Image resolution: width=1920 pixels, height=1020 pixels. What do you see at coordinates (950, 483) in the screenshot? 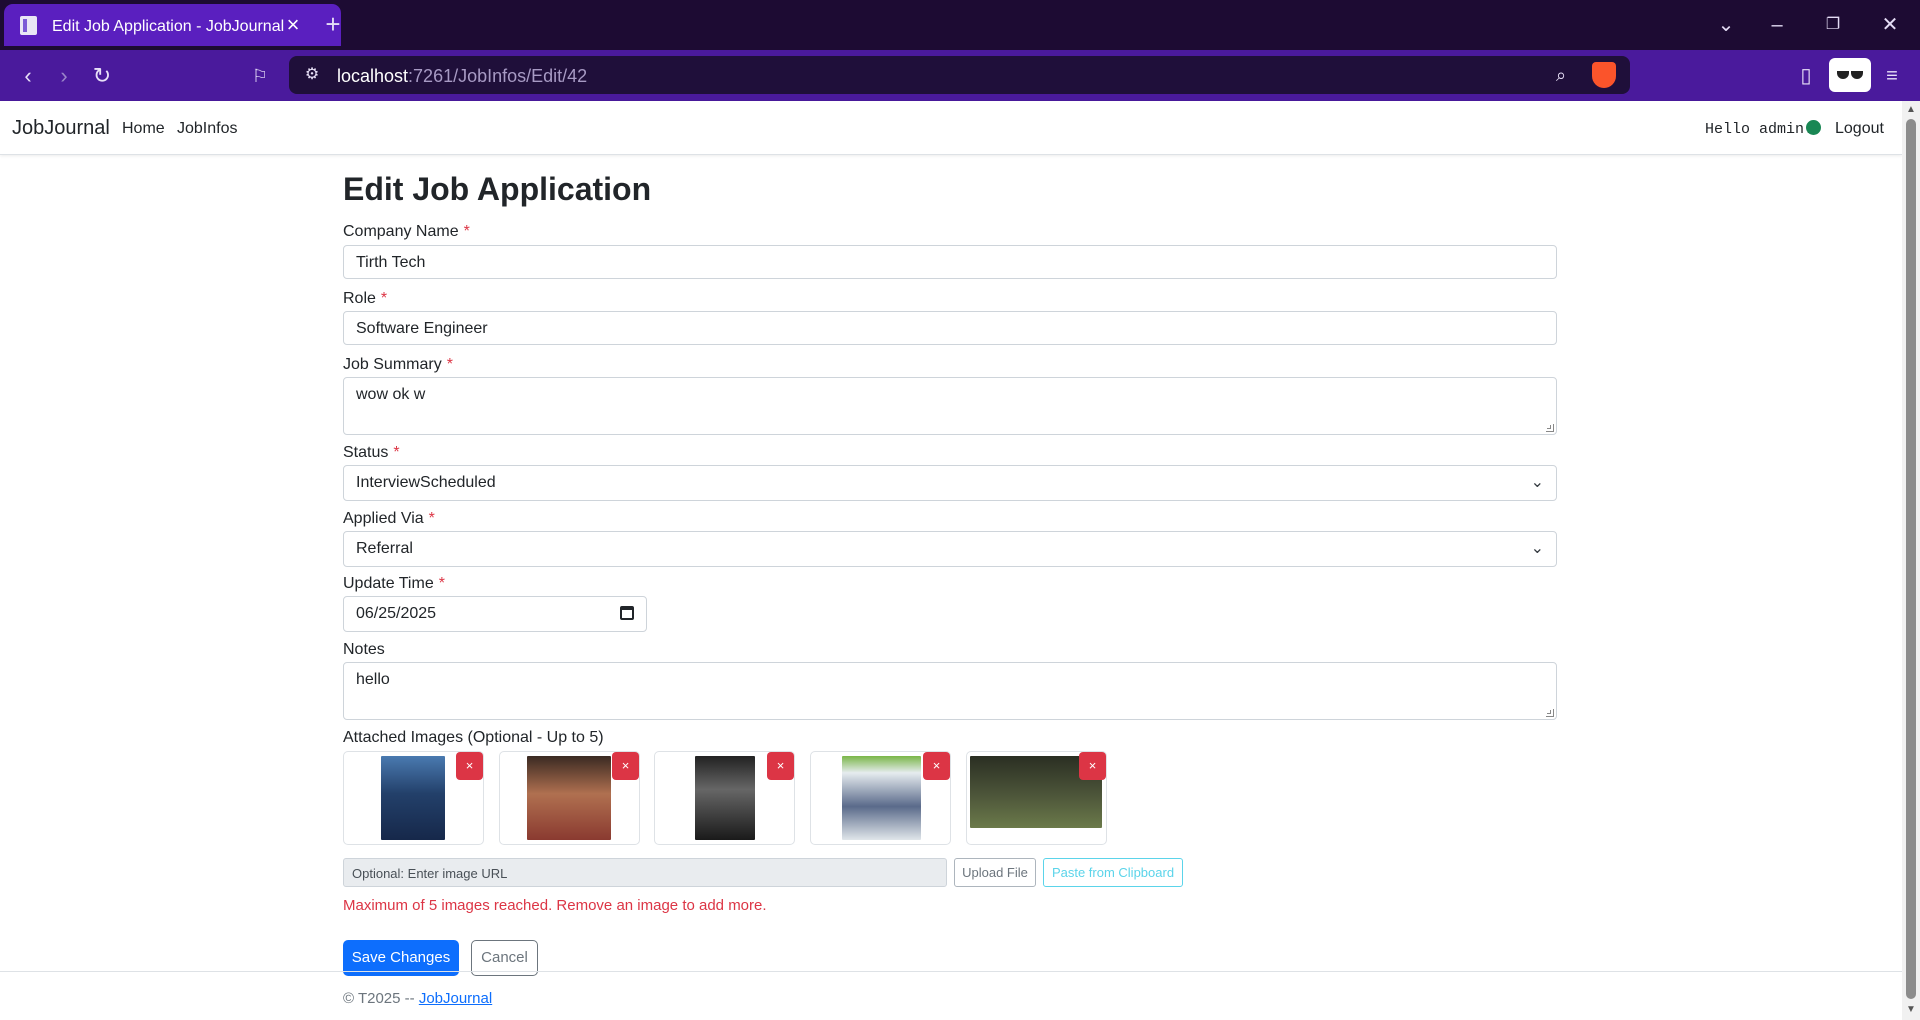
I see `status-select: InterviewScheduled ⌄` at bounding box center [950, 483].